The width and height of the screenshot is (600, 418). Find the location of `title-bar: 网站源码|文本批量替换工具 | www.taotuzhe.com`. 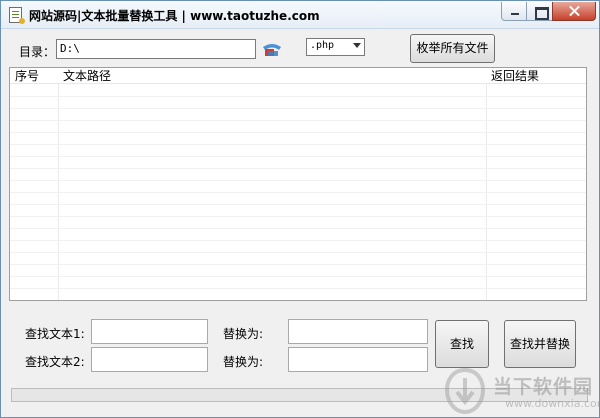

title-bar: 网站源码|文本批量替换工具 | www.taotuzhe.com is located at coordinates (300, 15).